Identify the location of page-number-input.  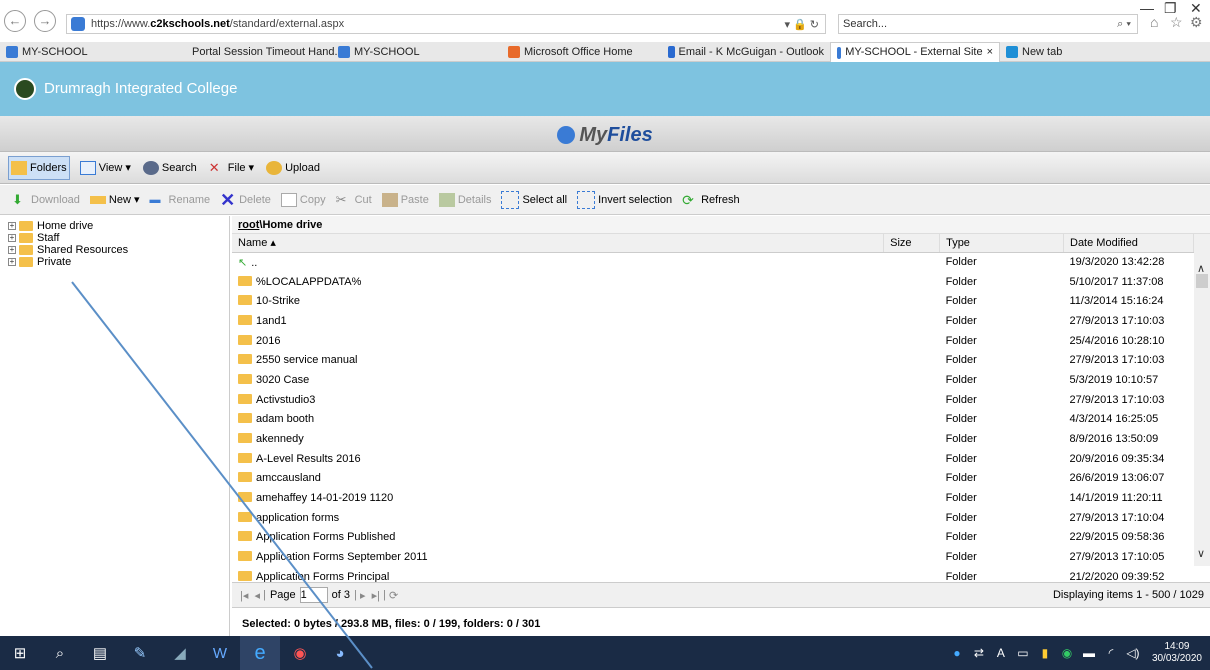
(313, 595).